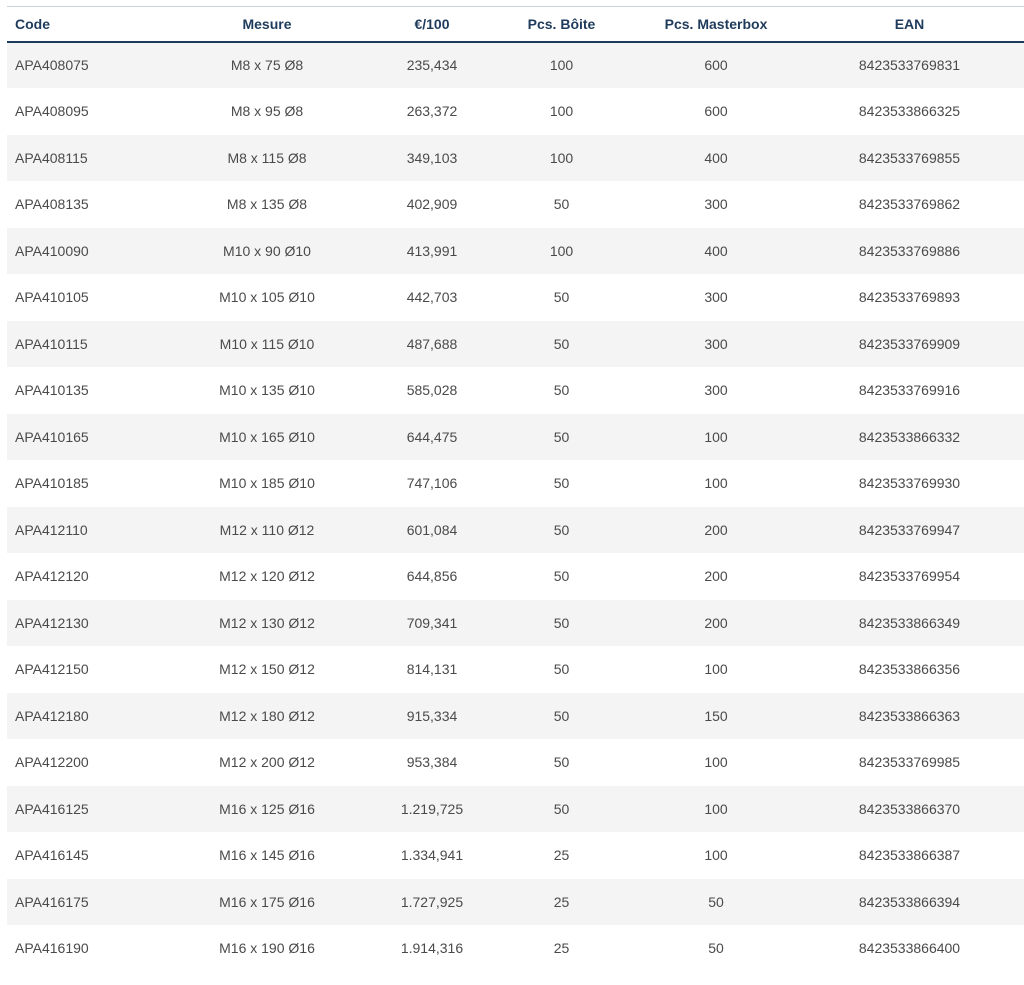  What do you see at coordinates (32, 23) in the screenshot?
I see `header-code: Code` at bounding box center [32, 23].